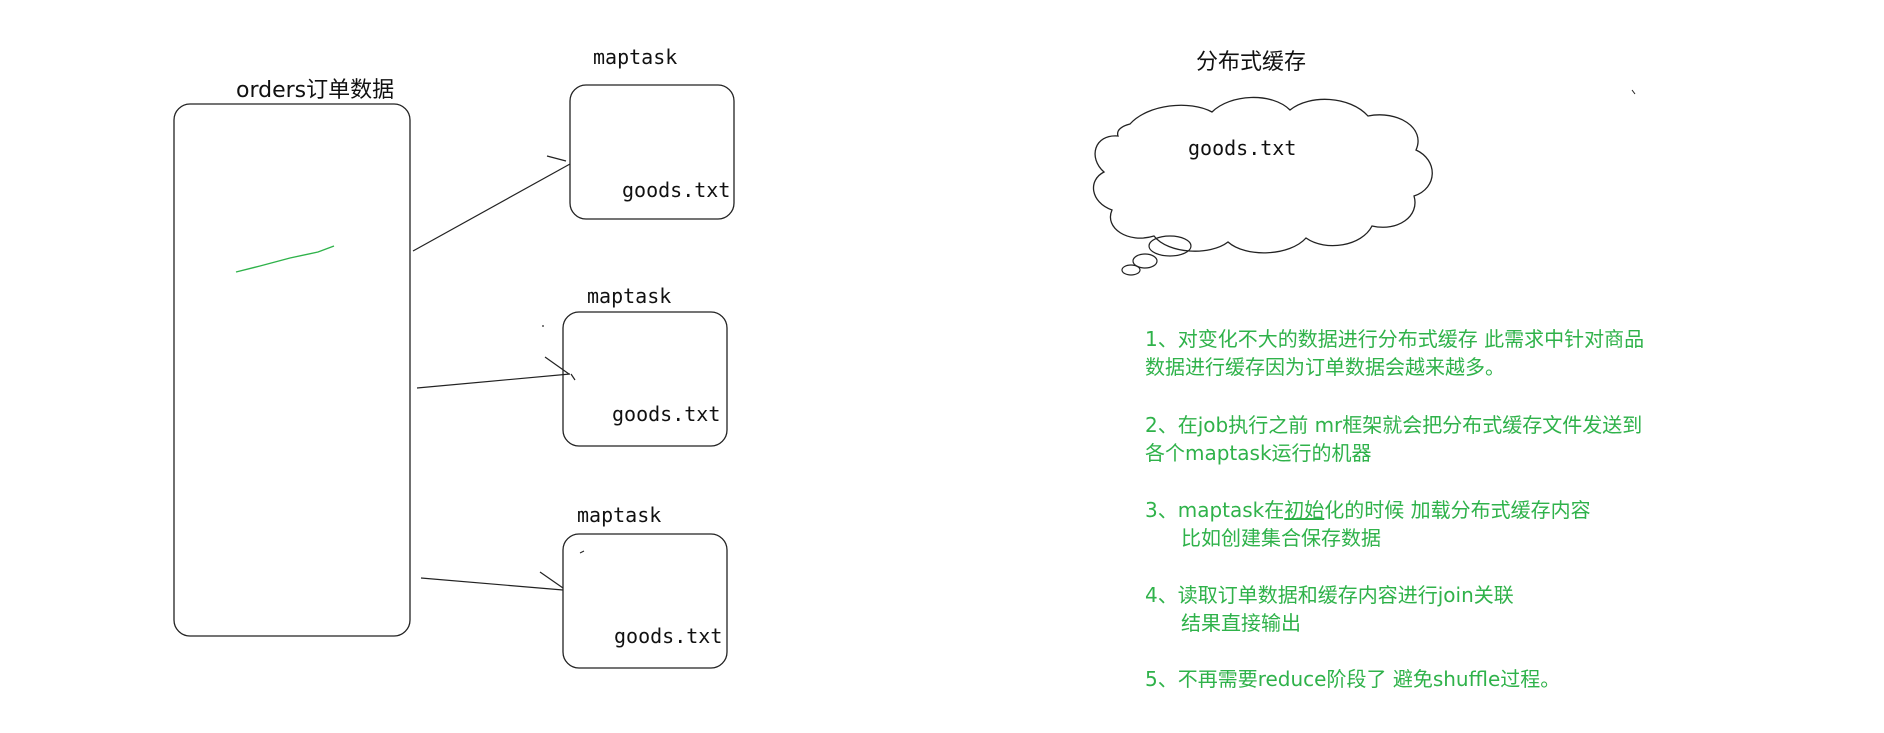 This screenshot has height=733, width=1884. What do you see at coordinates (292, 370) in the screenshot?
I see `orders-box` at bounding box center [292, 370].